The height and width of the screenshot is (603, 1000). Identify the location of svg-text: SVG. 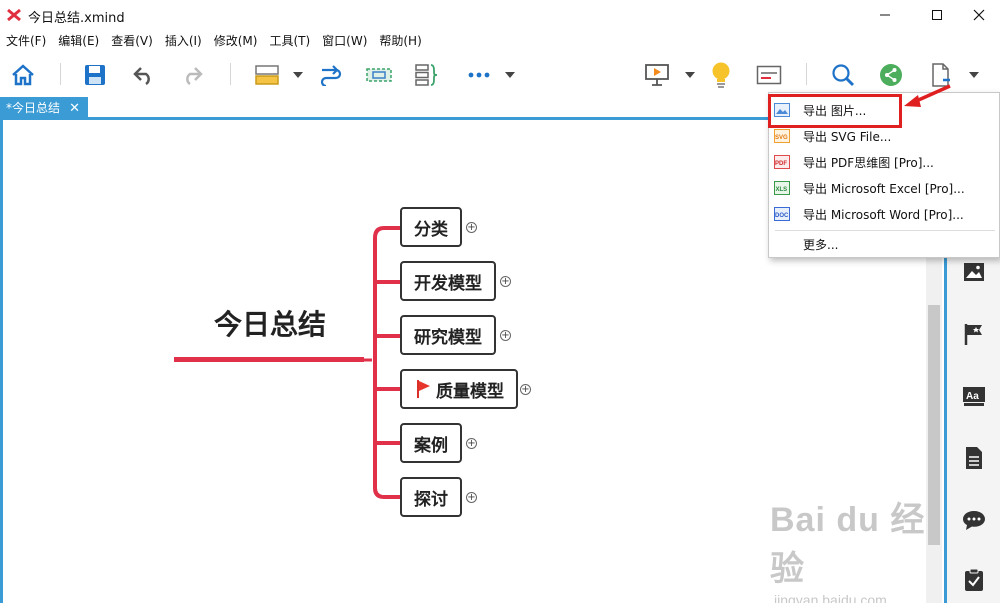
(781, 138).